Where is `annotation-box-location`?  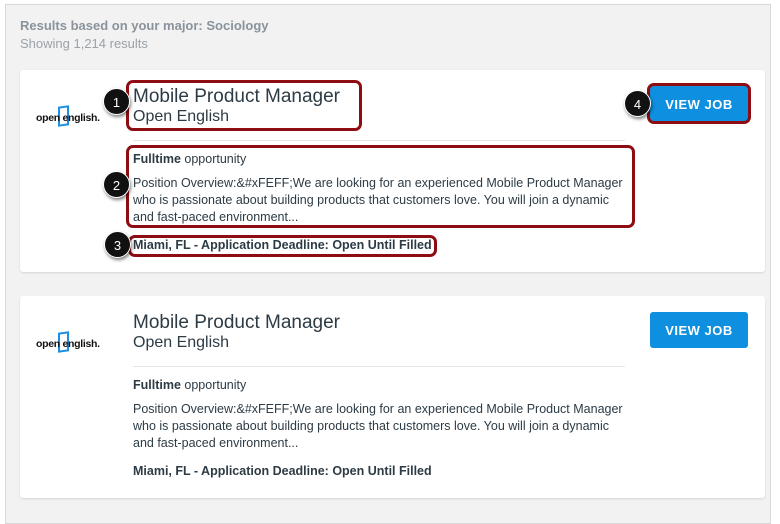
annotation-box-location is located at coordinates (282, 246).